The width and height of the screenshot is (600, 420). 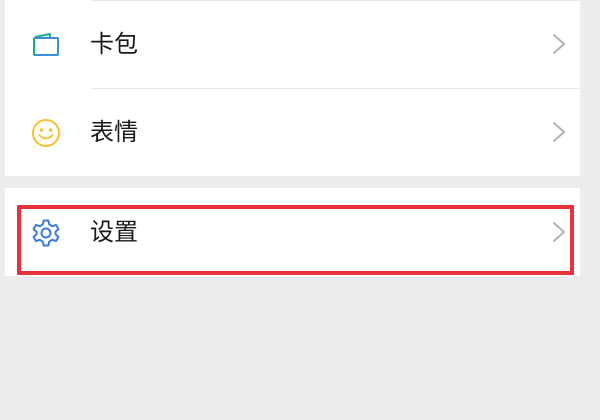 I want to click on menu-item-label: 表情, so click(x=114, y=132).